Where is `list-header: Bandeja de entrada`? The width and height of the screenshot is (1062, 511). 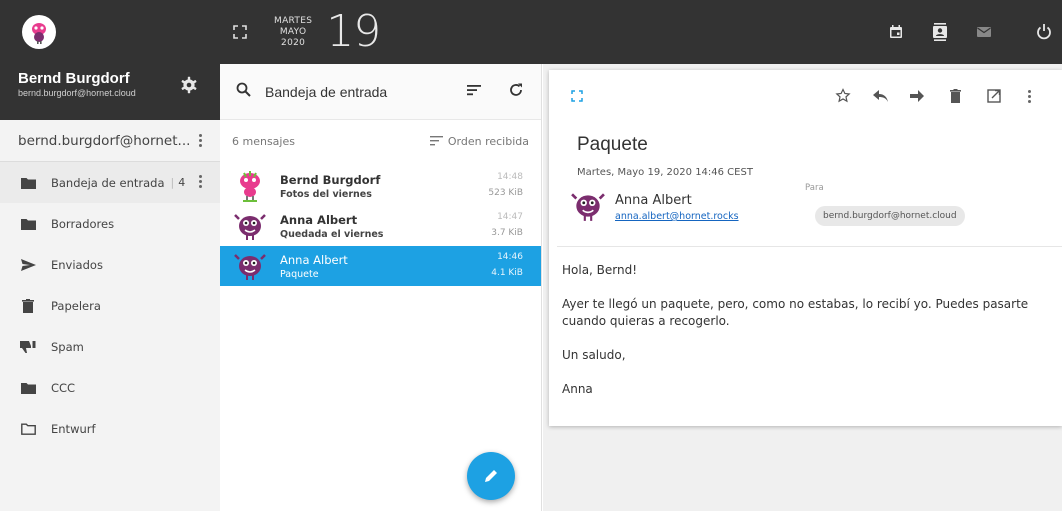 list-header: Bandeja de entrada is located at coordinates (380, 92).